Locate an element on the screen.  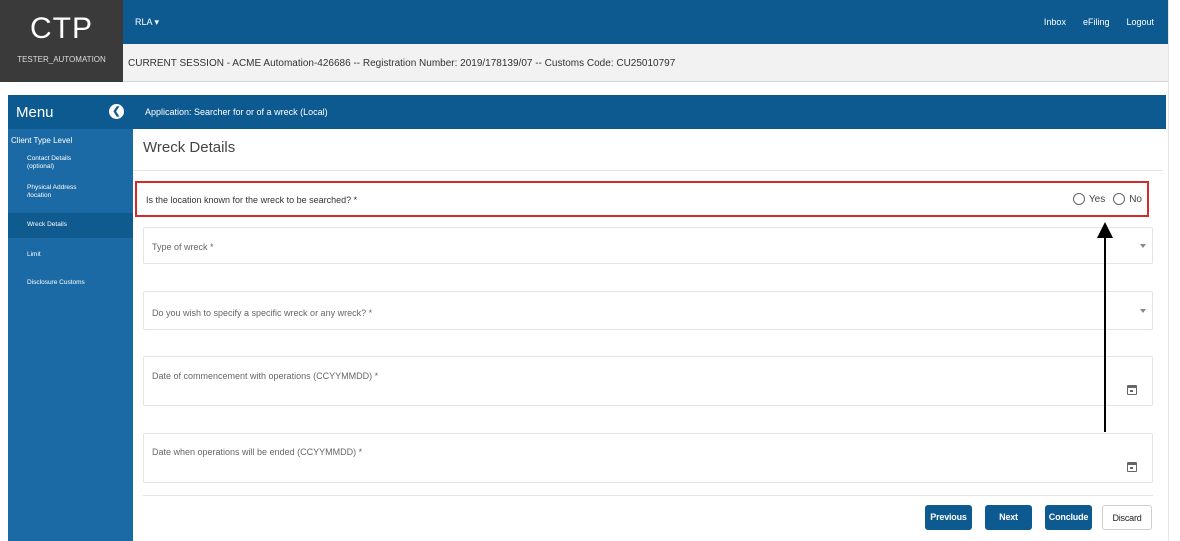
menu-header: Menu ❮ is located at coordinates (70, 112).